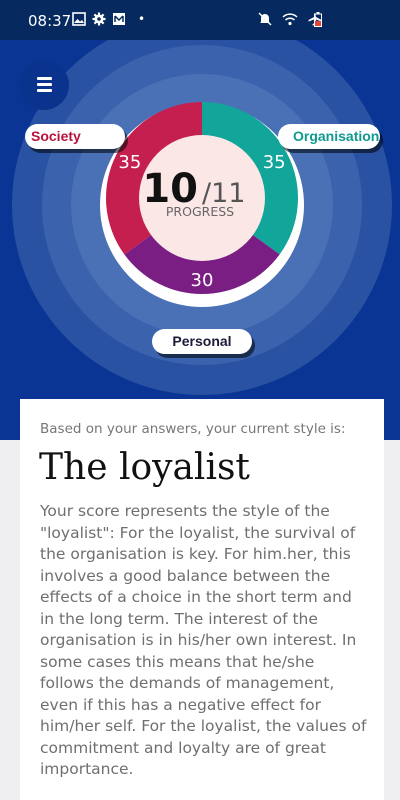  Describe the element at coordinates (144, 467) in the screenshot. I see `result-title: The loyalist` at that location.